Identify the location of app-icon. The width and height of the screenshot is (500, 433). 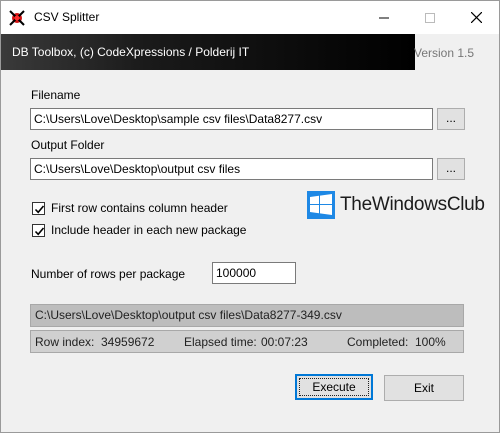
(17, 18).